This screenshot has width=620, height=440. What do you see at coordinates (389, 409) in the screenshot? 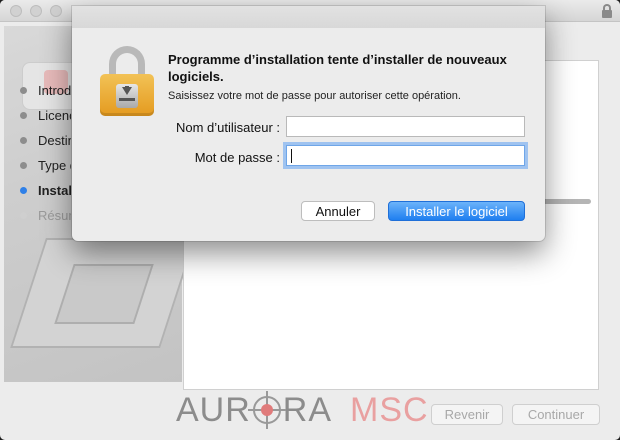
I see `watermark-suffix: MSC` at bounding box center [389, 409].